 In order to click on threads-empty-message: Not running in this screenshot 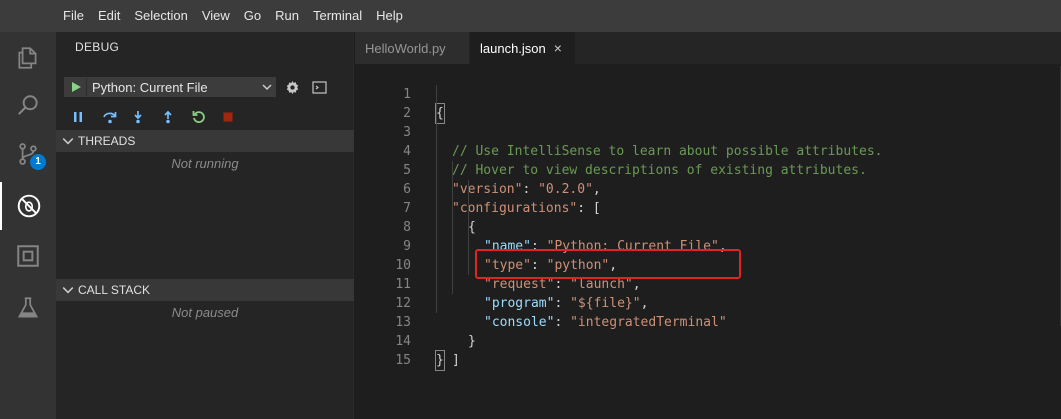, I will do `click(205, 163)`.